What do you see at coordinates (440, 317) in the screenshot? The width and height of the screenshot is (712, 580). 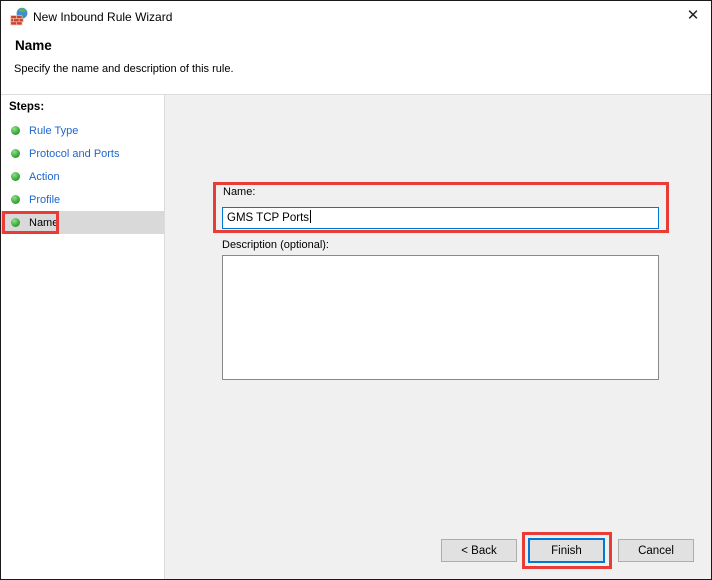 I see `description-textarea` at bounding box center [440, 317].